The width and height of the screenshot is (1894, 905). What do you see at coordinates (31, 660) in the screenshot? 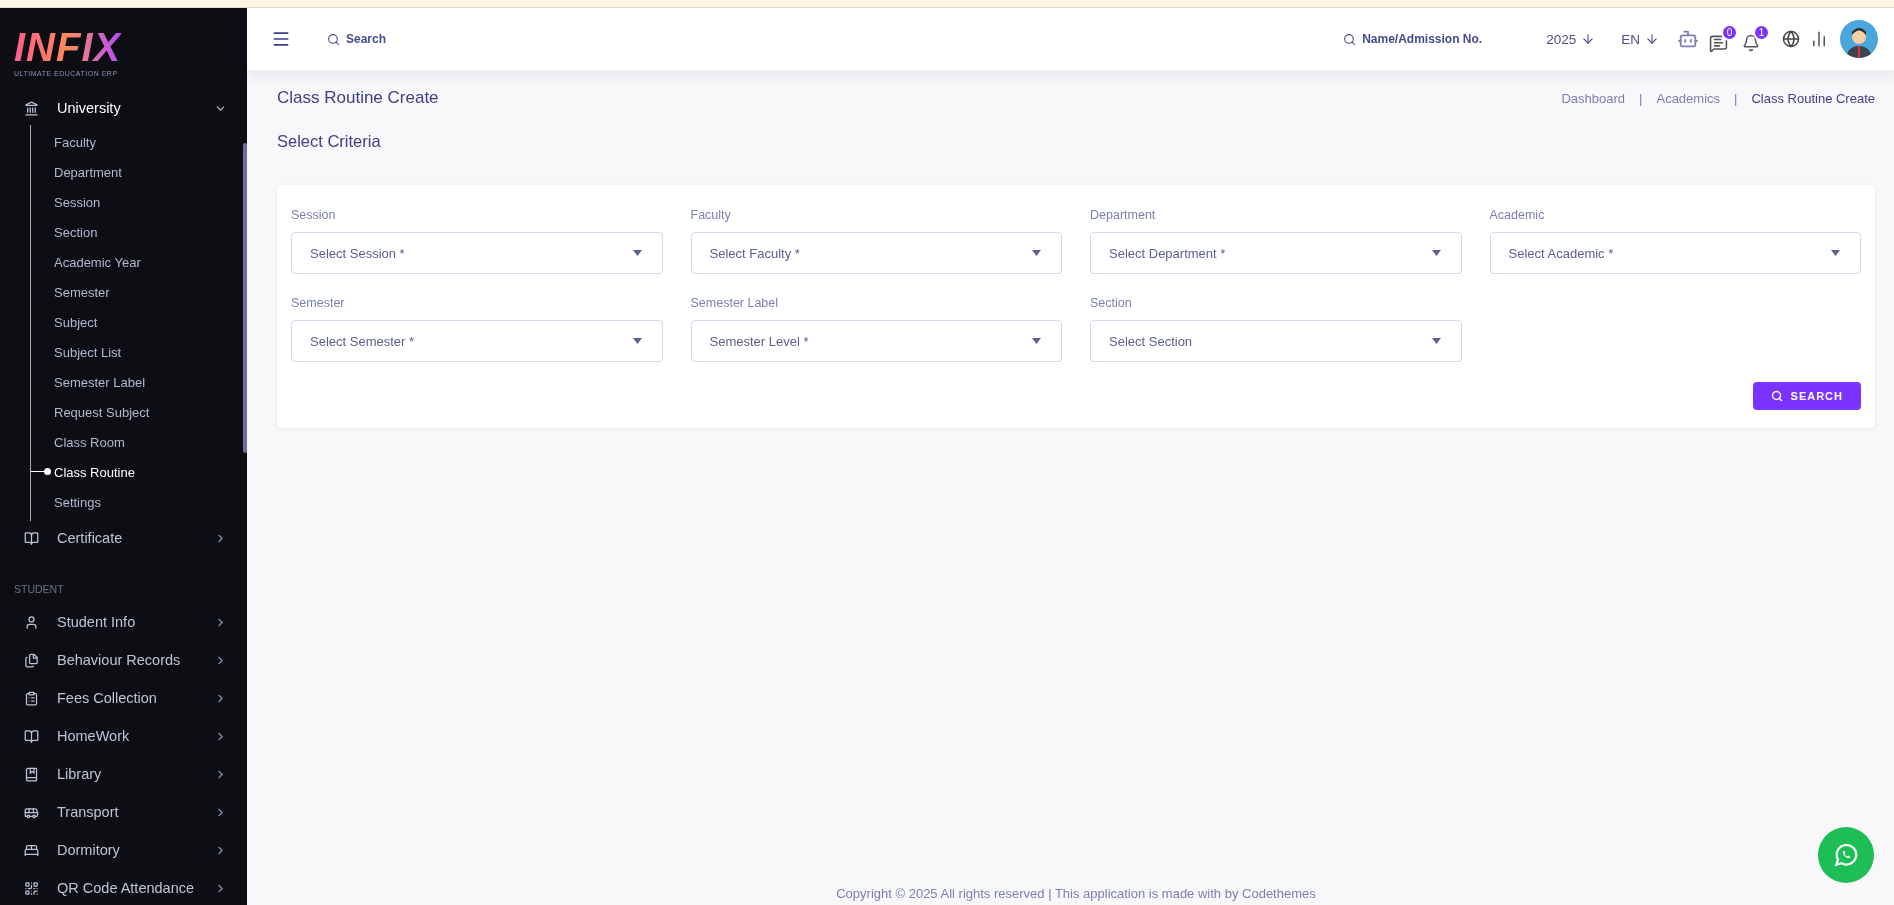
I see `documents-icon` at bounding box center [31, 660].